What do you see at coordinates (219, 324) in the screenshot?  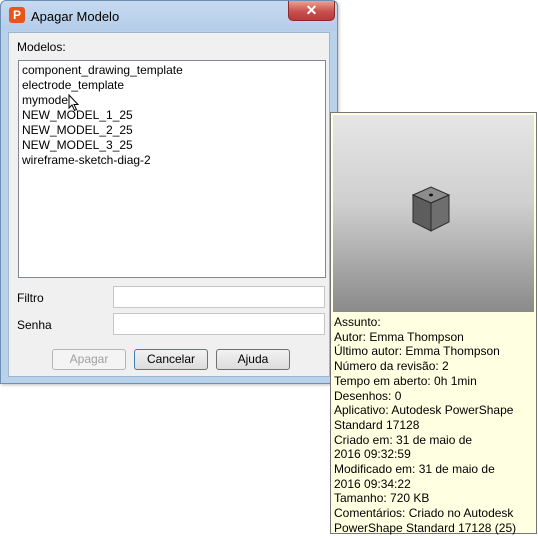 I see `password-input` at bounding box center [219, 324].